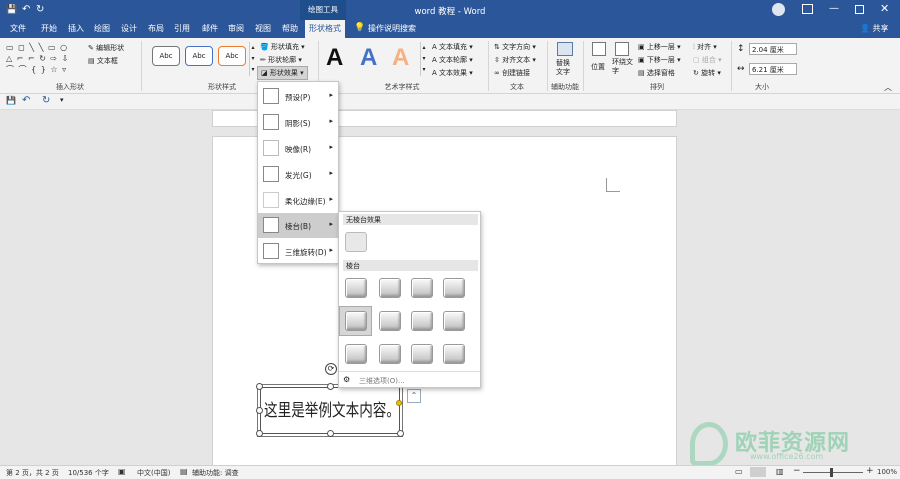  I want to click on text-box-content: 这里是举例文本内容。, so click(332, 408).